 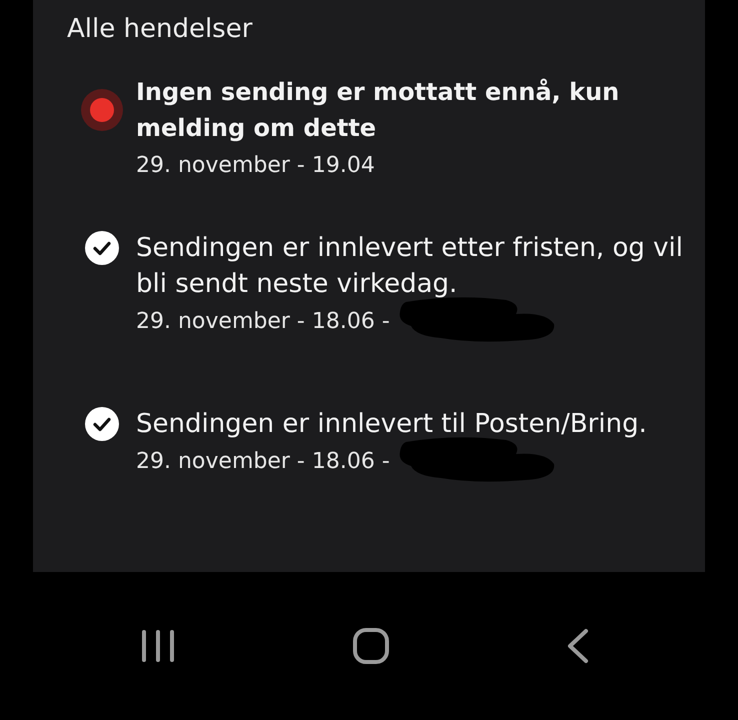 I want to click on event-title: Sendingen er innlevert til Posten/Bring., so click(x=392, y=424).